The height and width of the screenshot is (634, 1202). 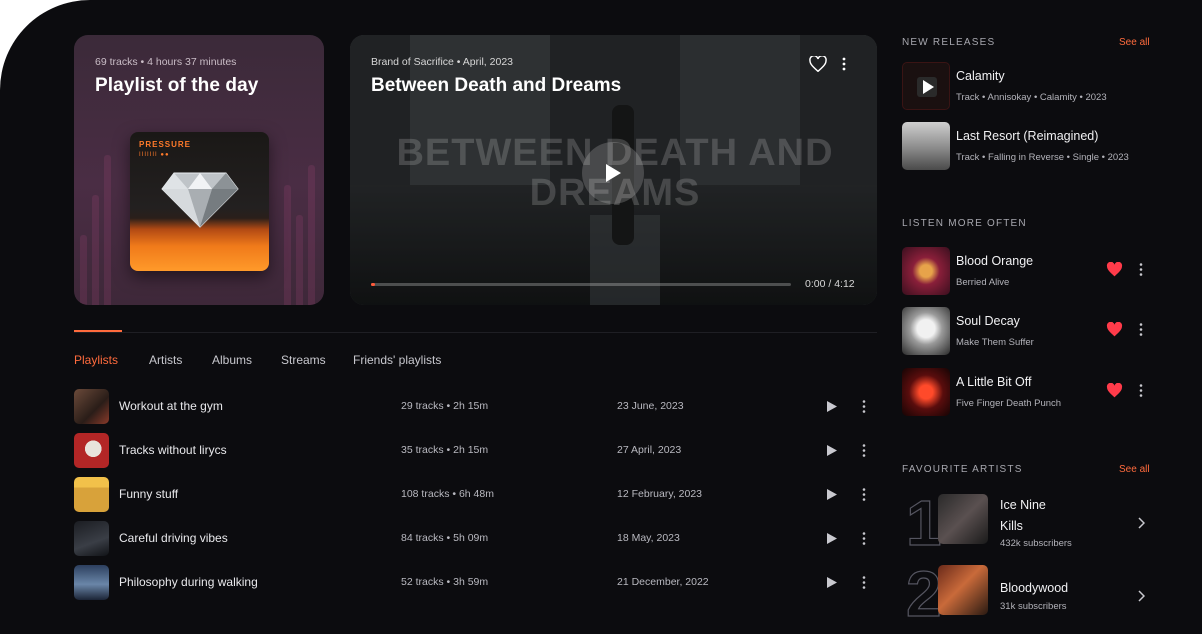 I want to click on playlist-tracks: 84 tracks • 5h 09m, so click(x=445, y=538).